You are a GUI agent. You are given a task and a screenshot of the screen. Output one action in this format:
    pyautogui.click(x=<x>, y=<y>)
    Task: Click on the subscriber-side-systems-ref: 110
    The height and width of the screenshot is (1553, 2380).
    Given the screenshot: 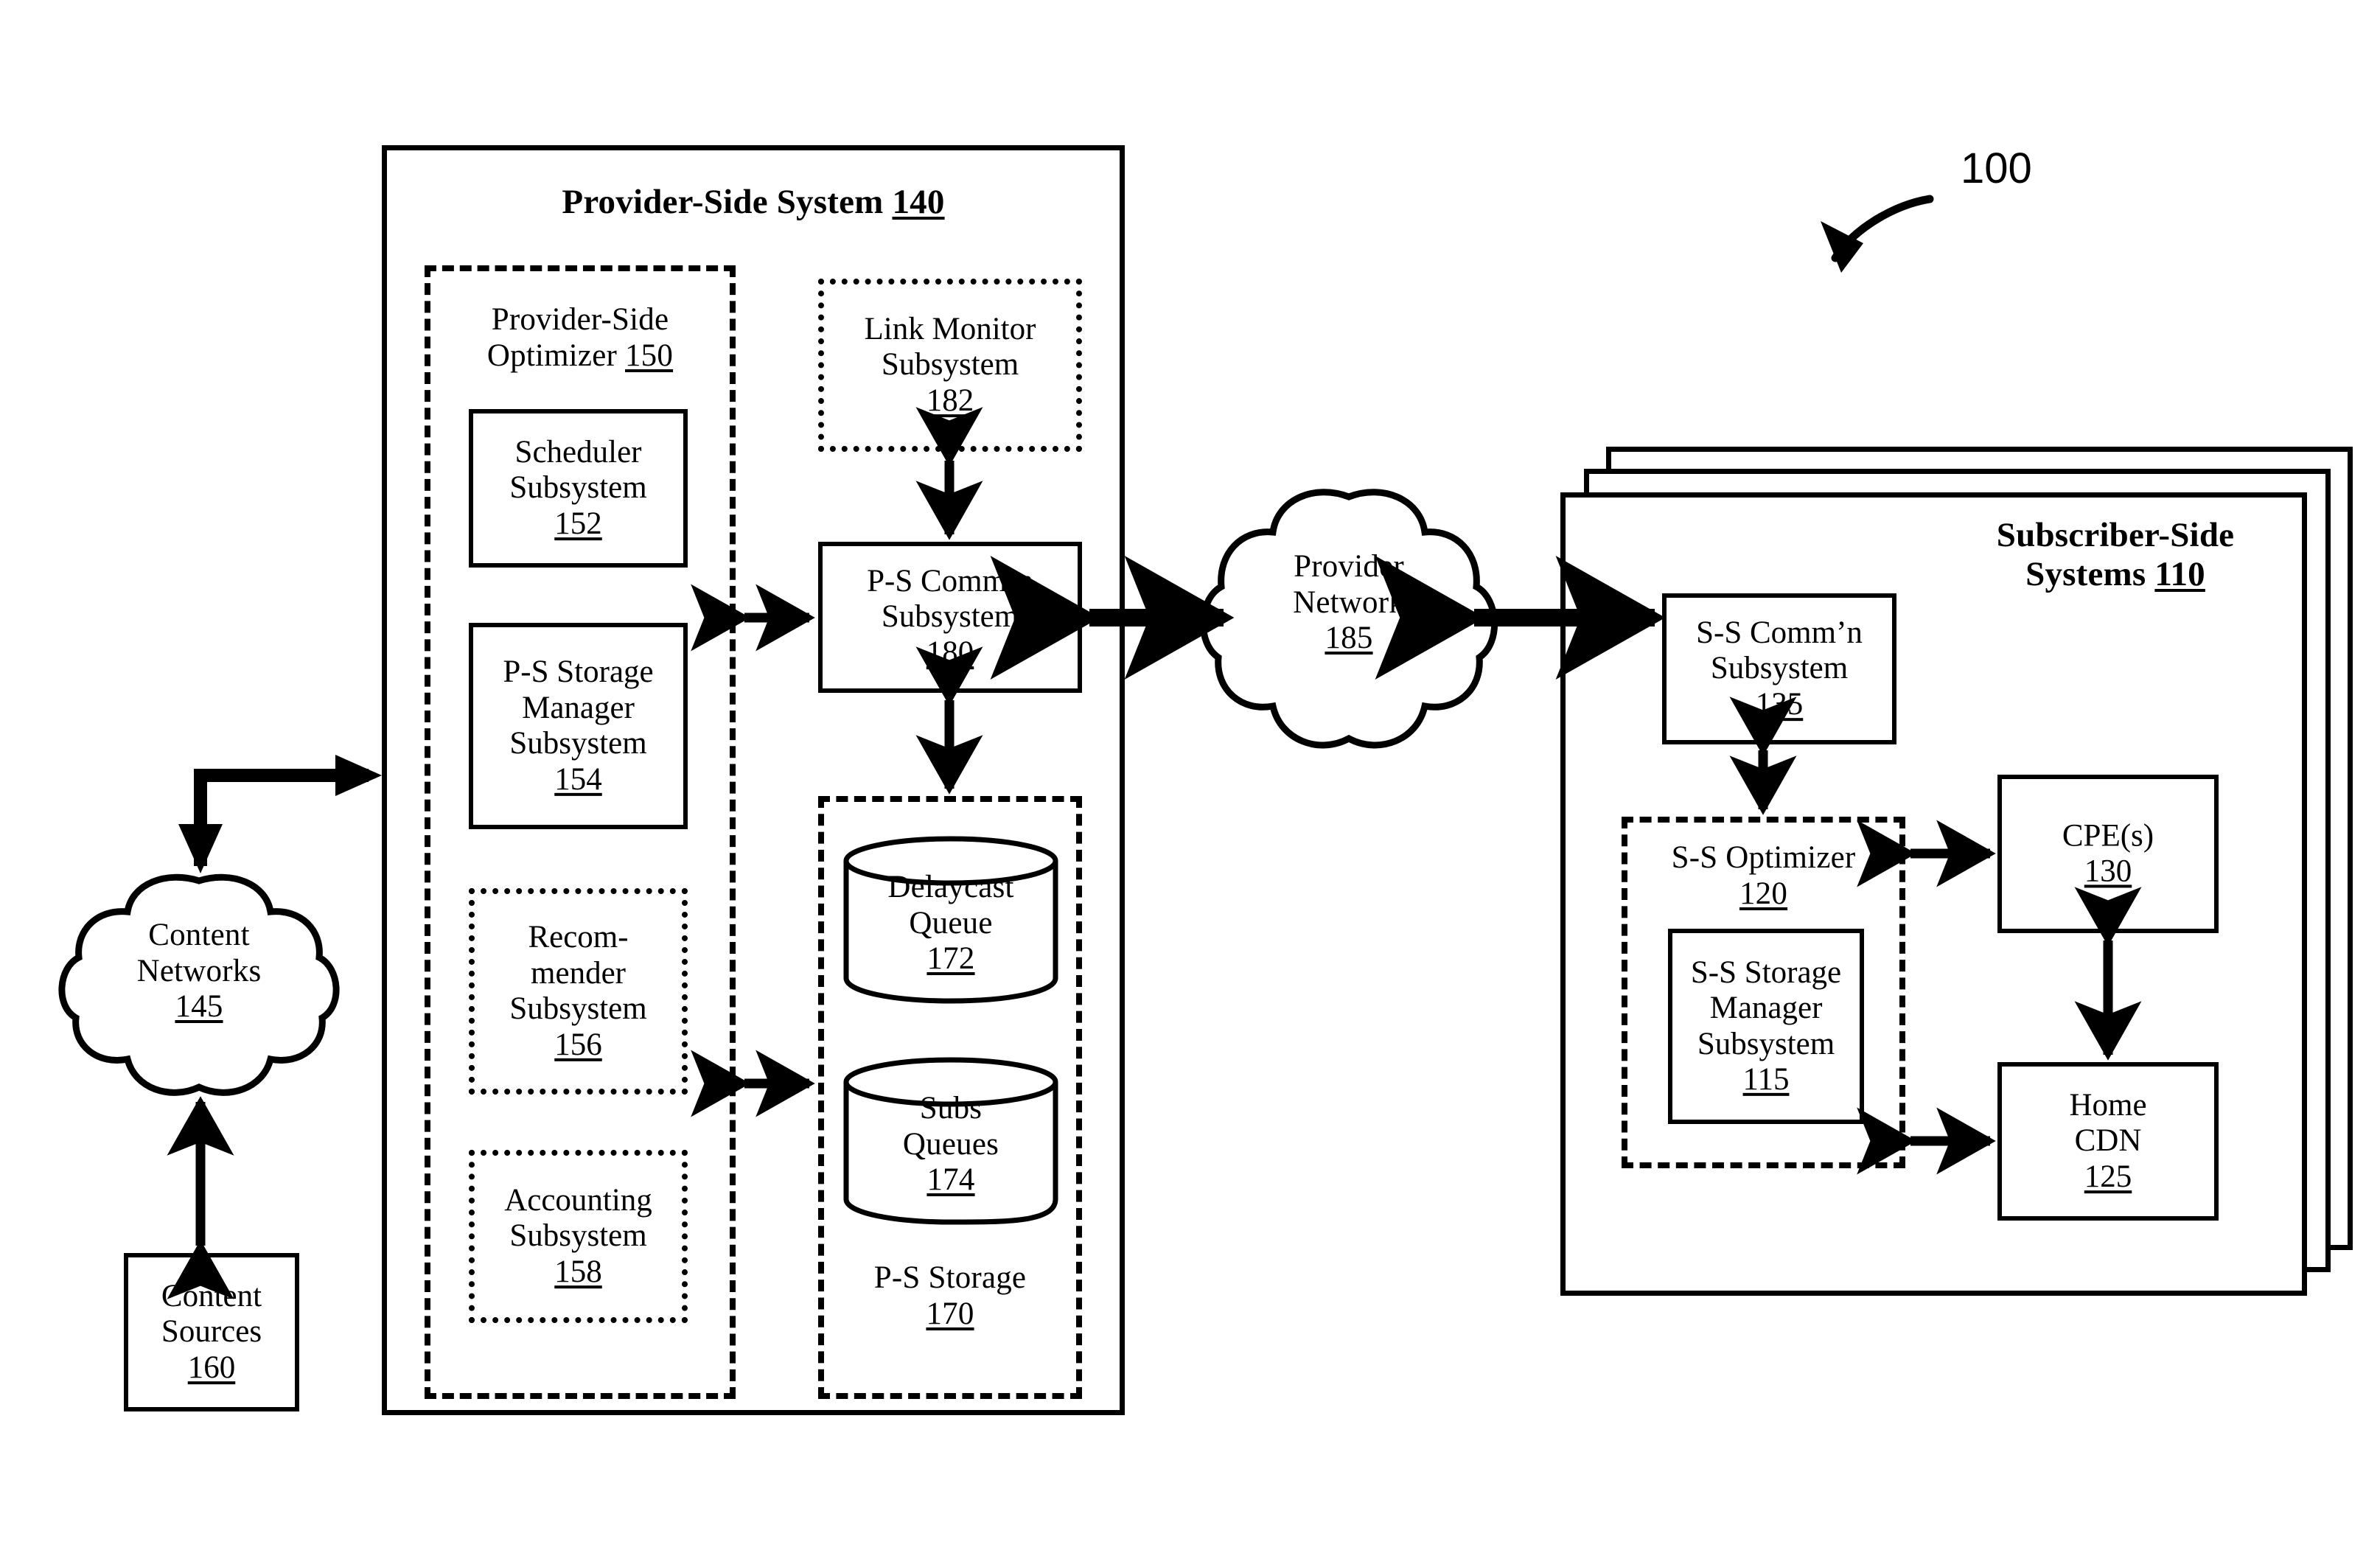 What is the action you would take?
    pyautogui.click(x=2180, y=574)
    